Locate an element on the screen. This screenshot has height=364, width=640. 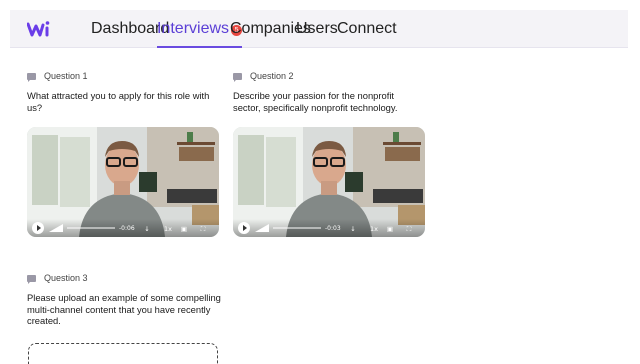
question-2-heading: Question 2 is located at coordinates (263, 76).